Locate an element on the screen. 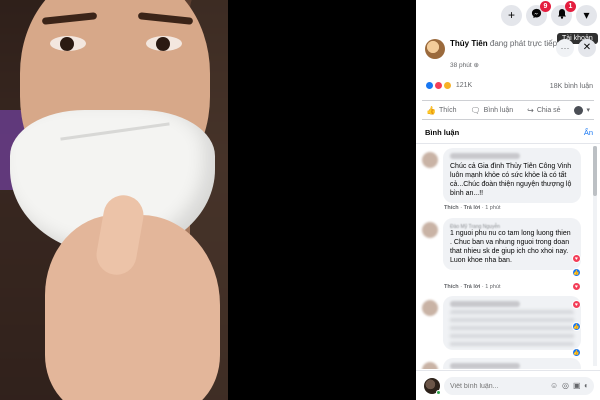  top-bar: + 9 1 ▾ Tài khoản is located at coordinates (508, 22).